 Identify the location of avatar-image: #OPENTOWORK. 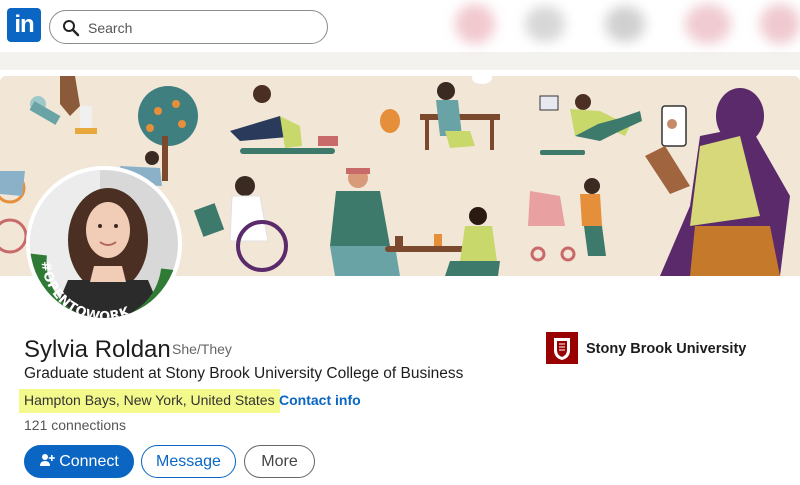
(104, 244).